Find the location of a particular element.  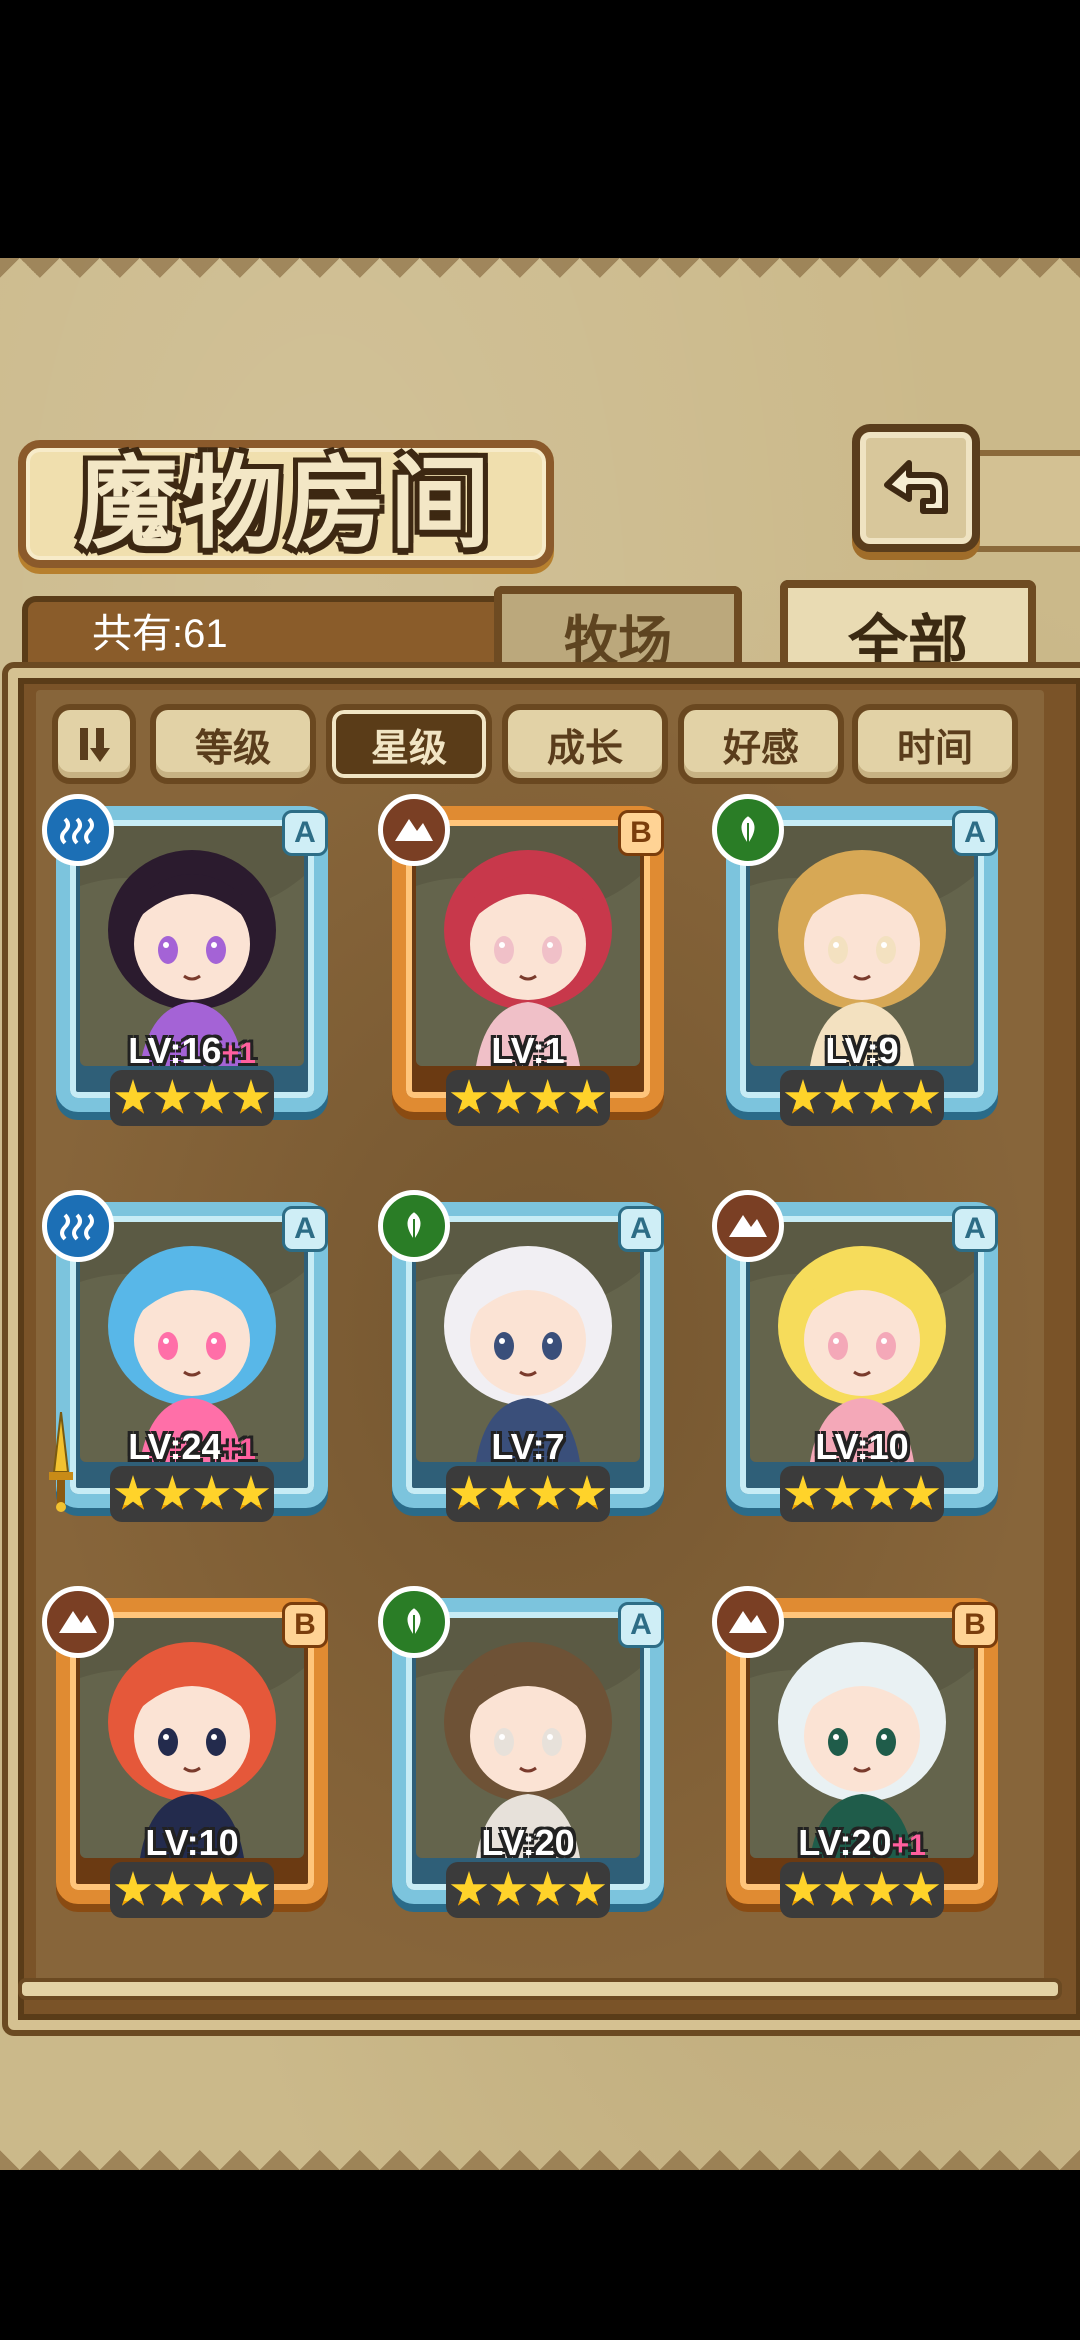

level-value: LV:16 is located at coordinates (175, 1050).